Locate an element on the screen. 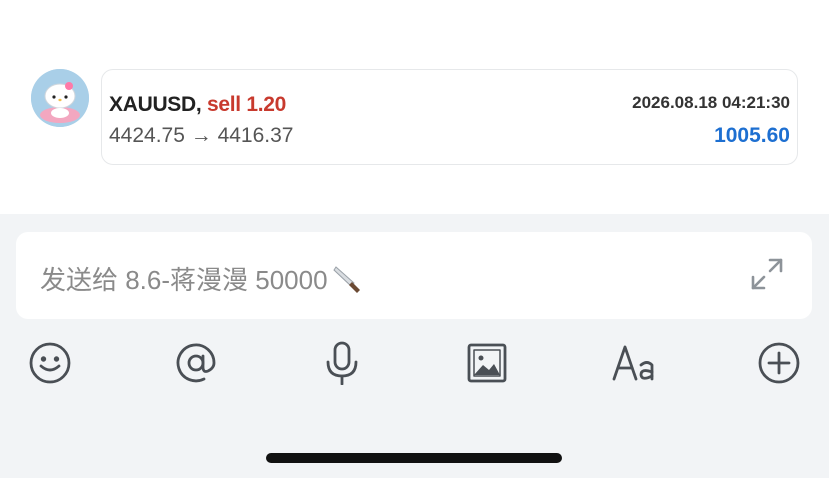 The image size is (829, 478). trade-title: XAUUSD, sell 1.20 is located at coordinates (197, 105).